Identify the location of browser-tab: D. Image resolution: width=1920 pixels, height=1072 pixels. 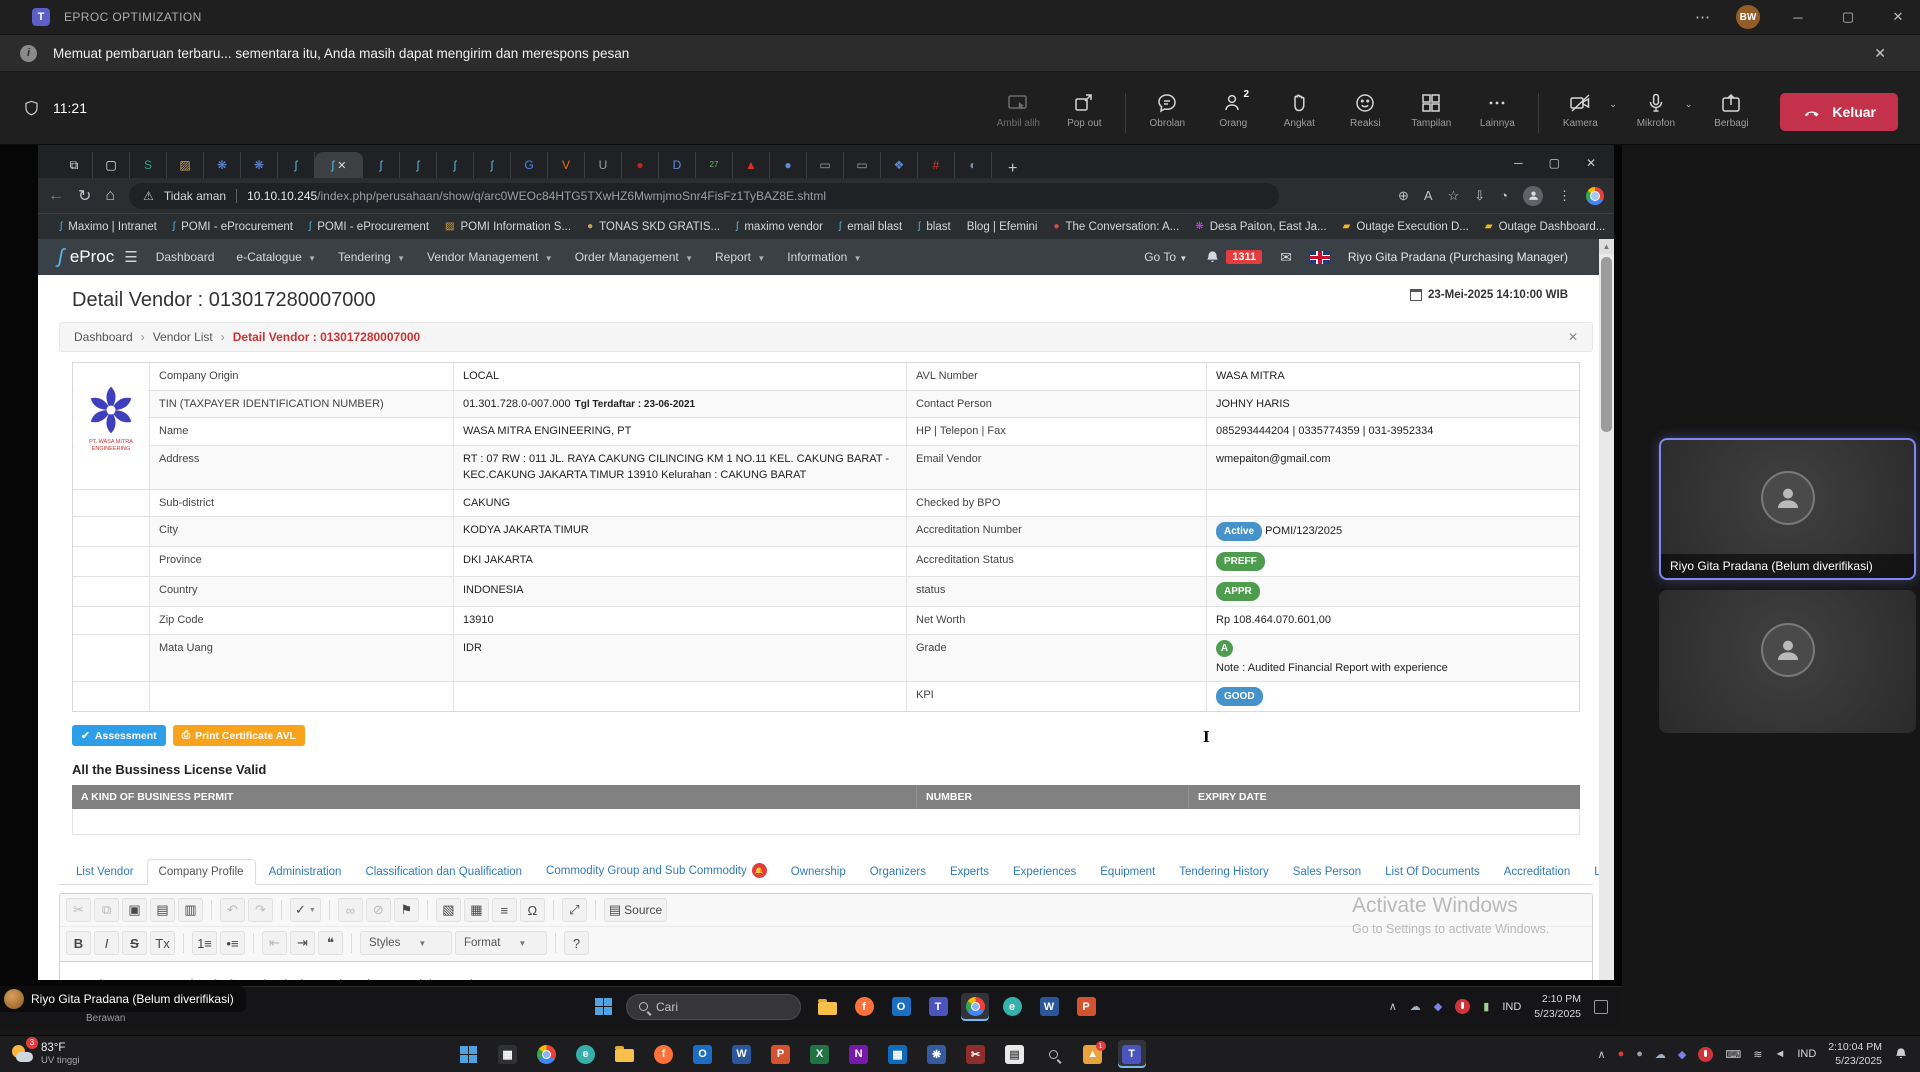
(677, 165).